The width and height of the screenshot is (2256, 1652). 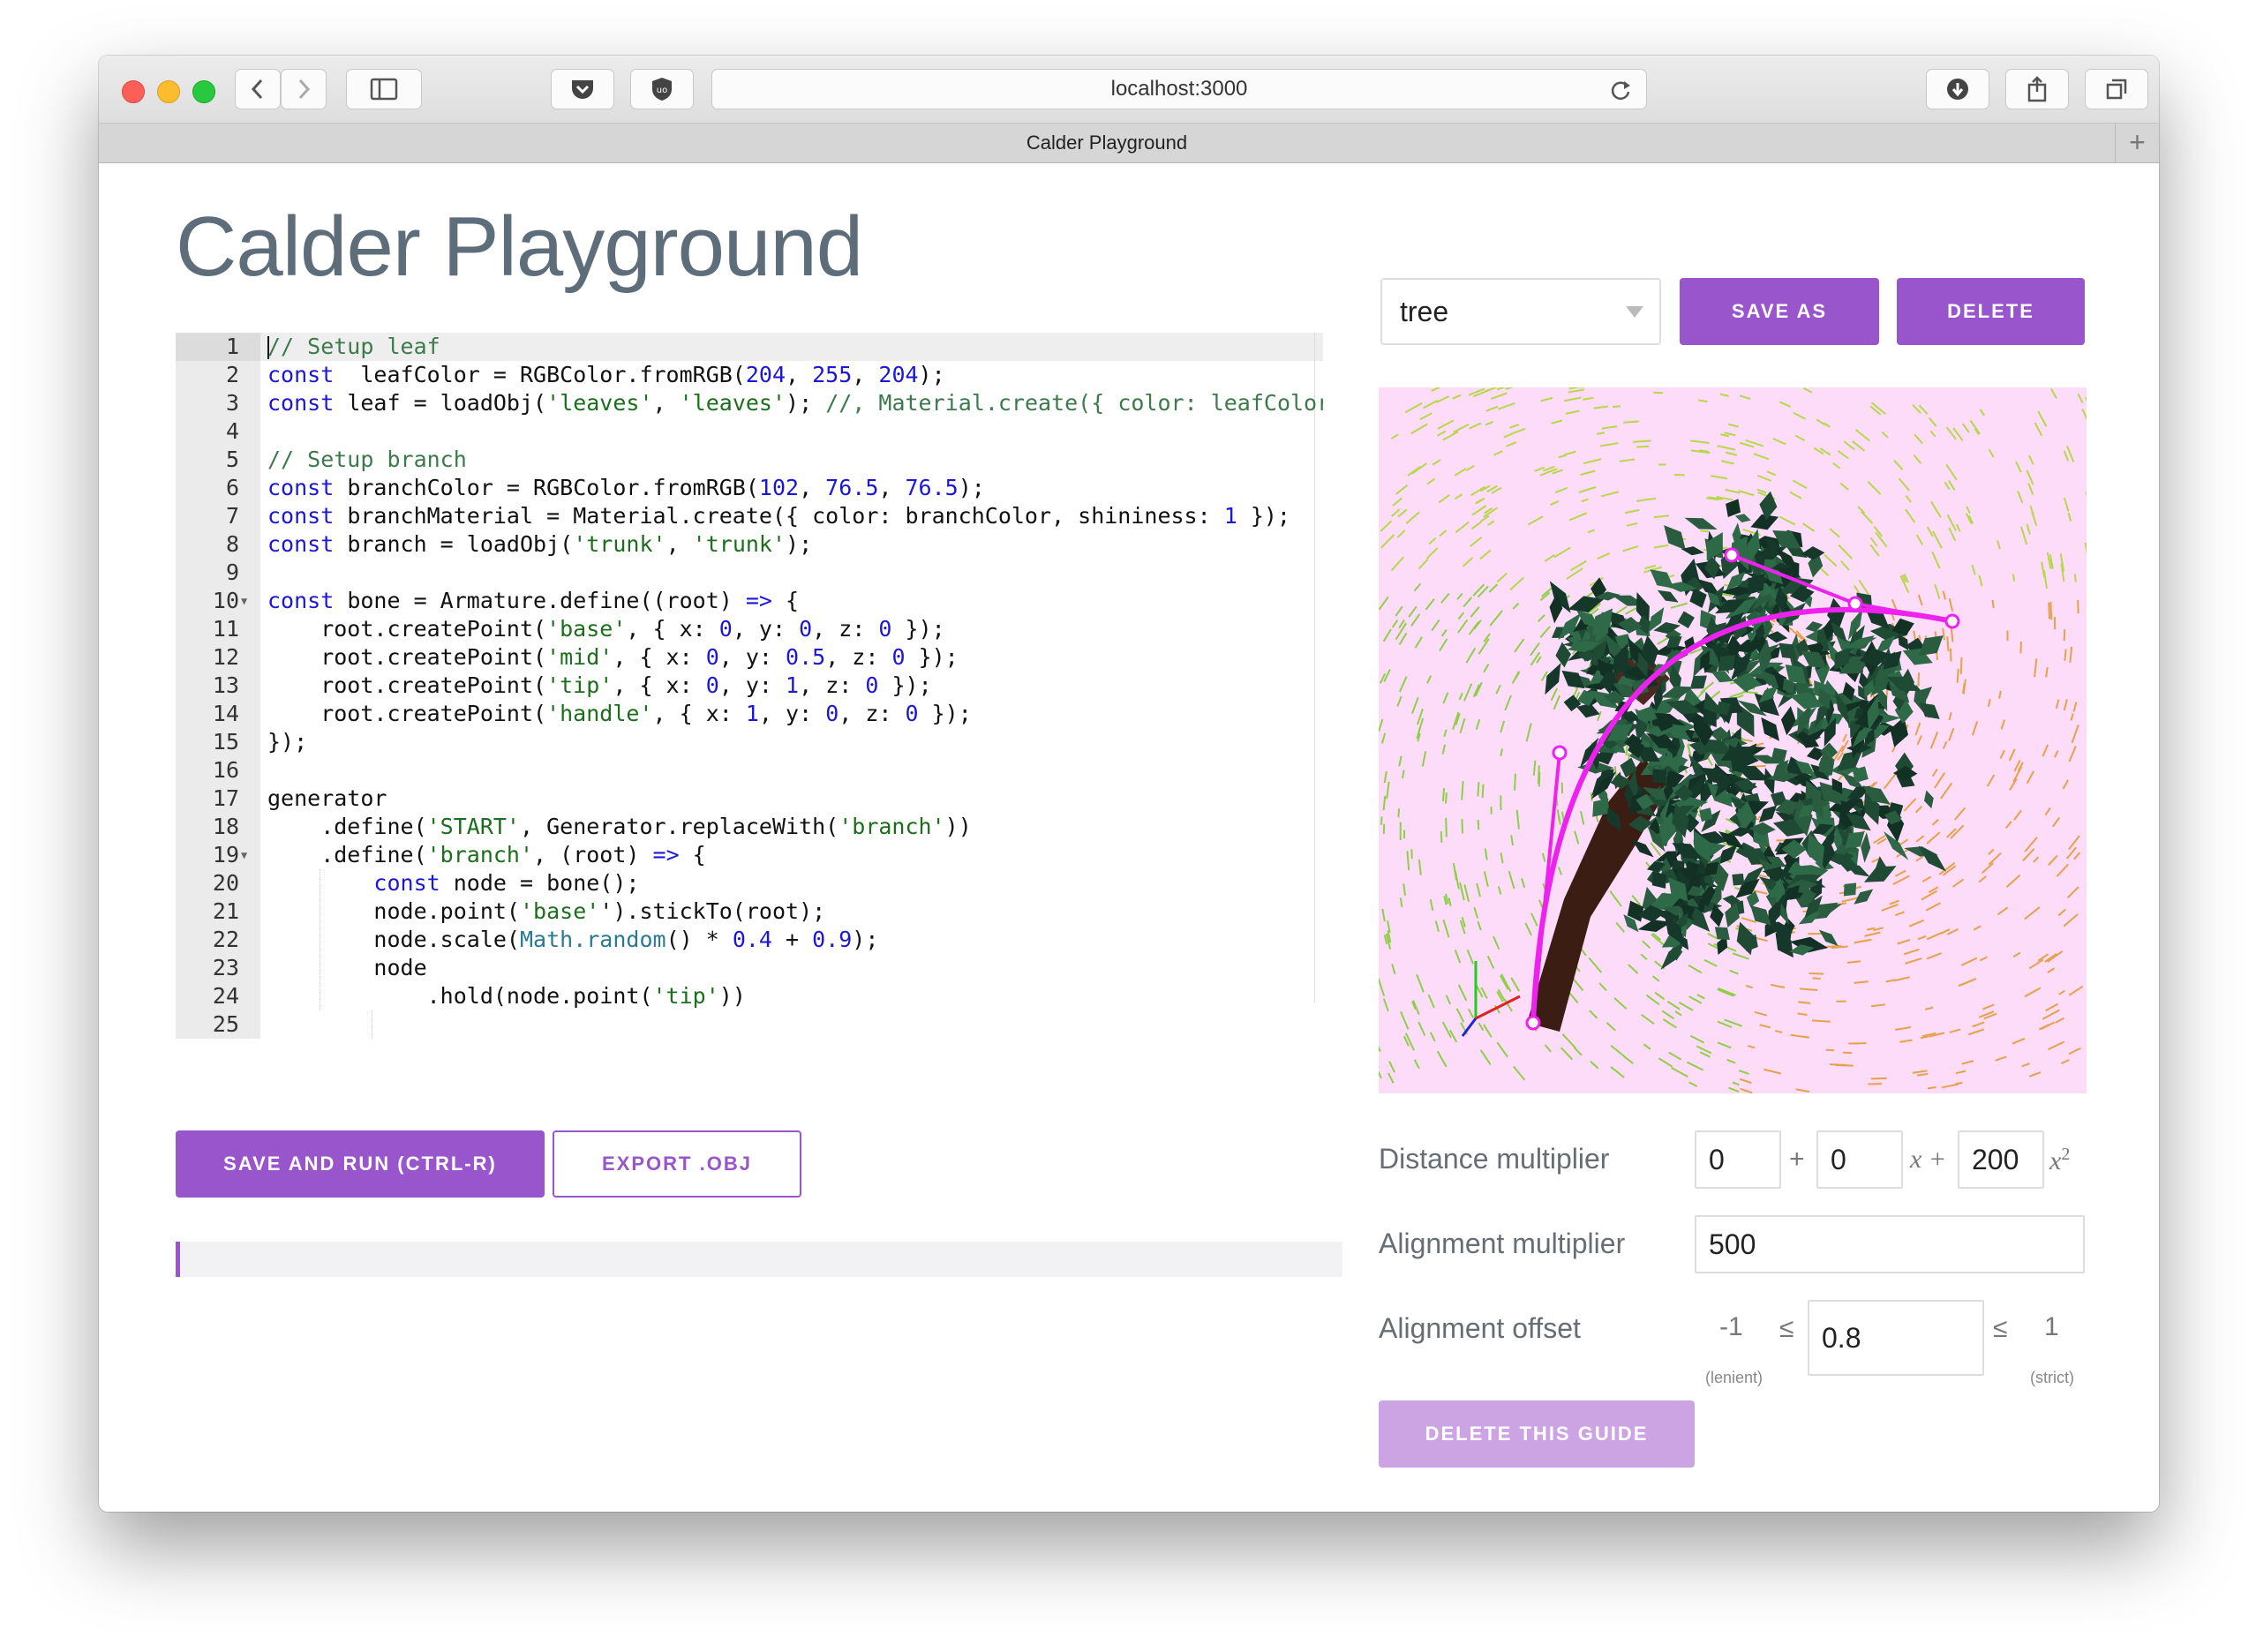 What do you see at coordinates (749, 799) in the screenshot?
I see `code-line: 17 generator` at bounding box center [749, 799].